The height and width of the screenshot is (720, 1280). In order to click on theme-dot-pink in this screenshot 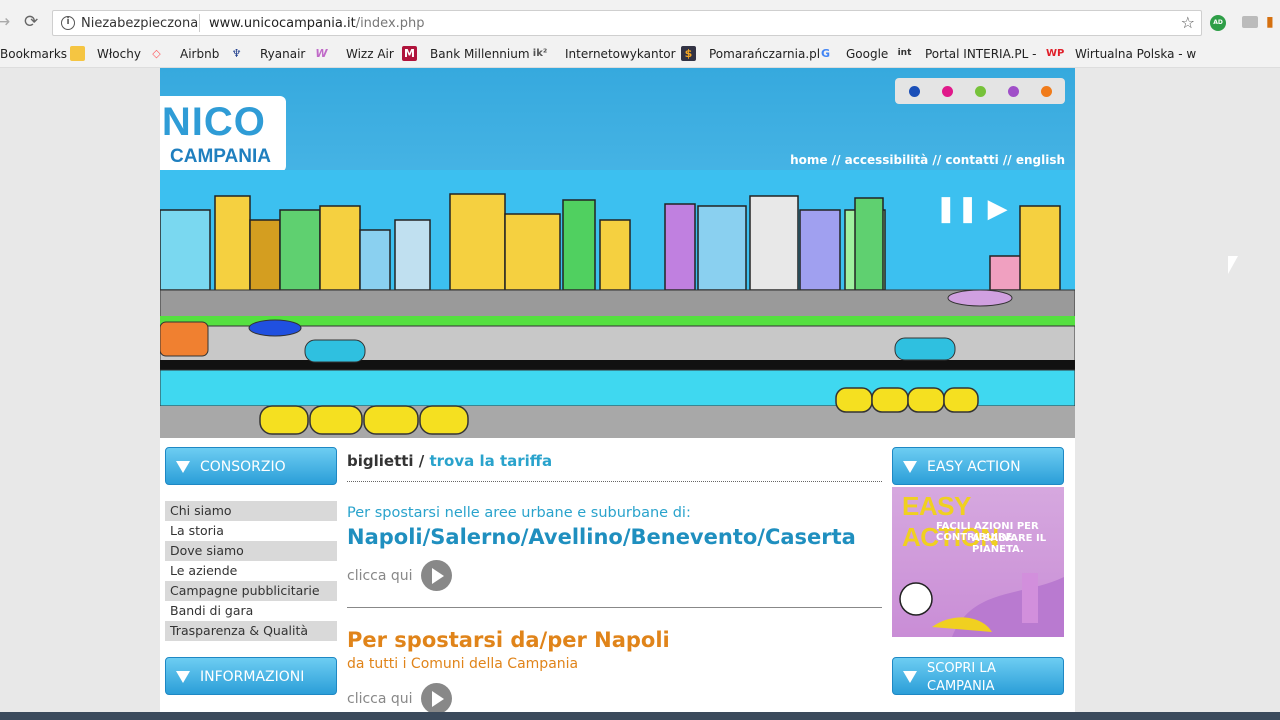, I will do `click(947, 91)`.